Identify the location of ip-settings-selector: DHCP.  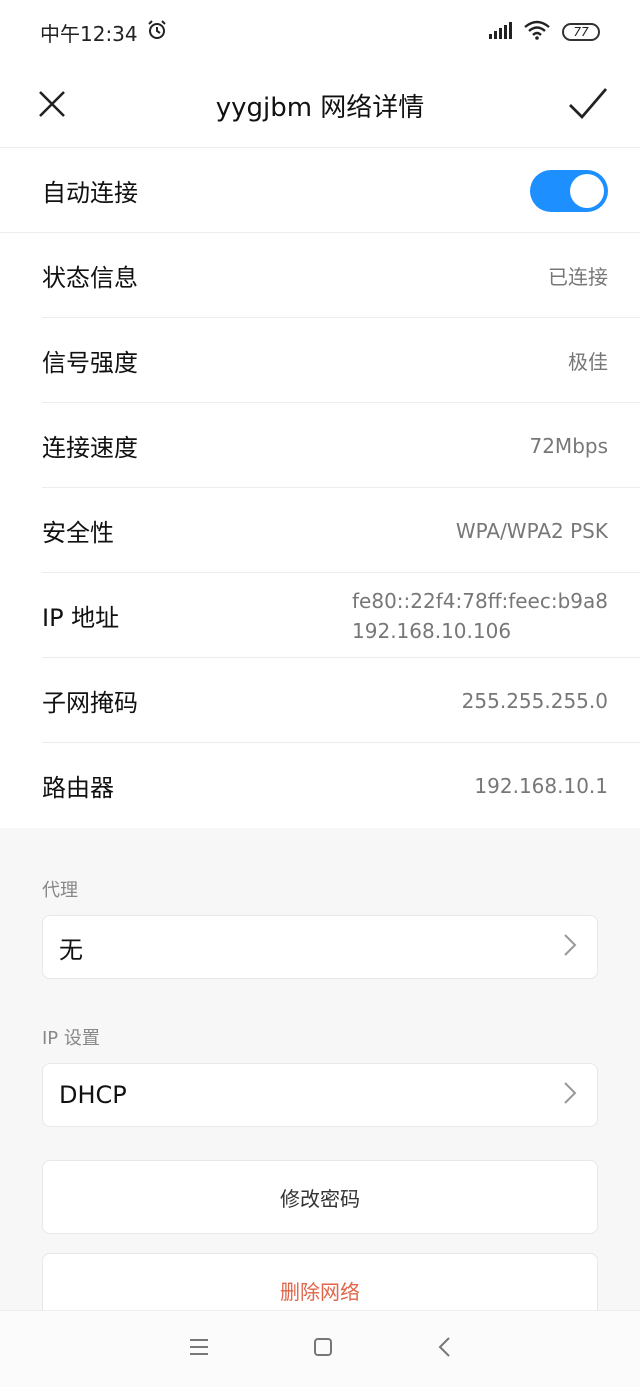
(320, 1095).